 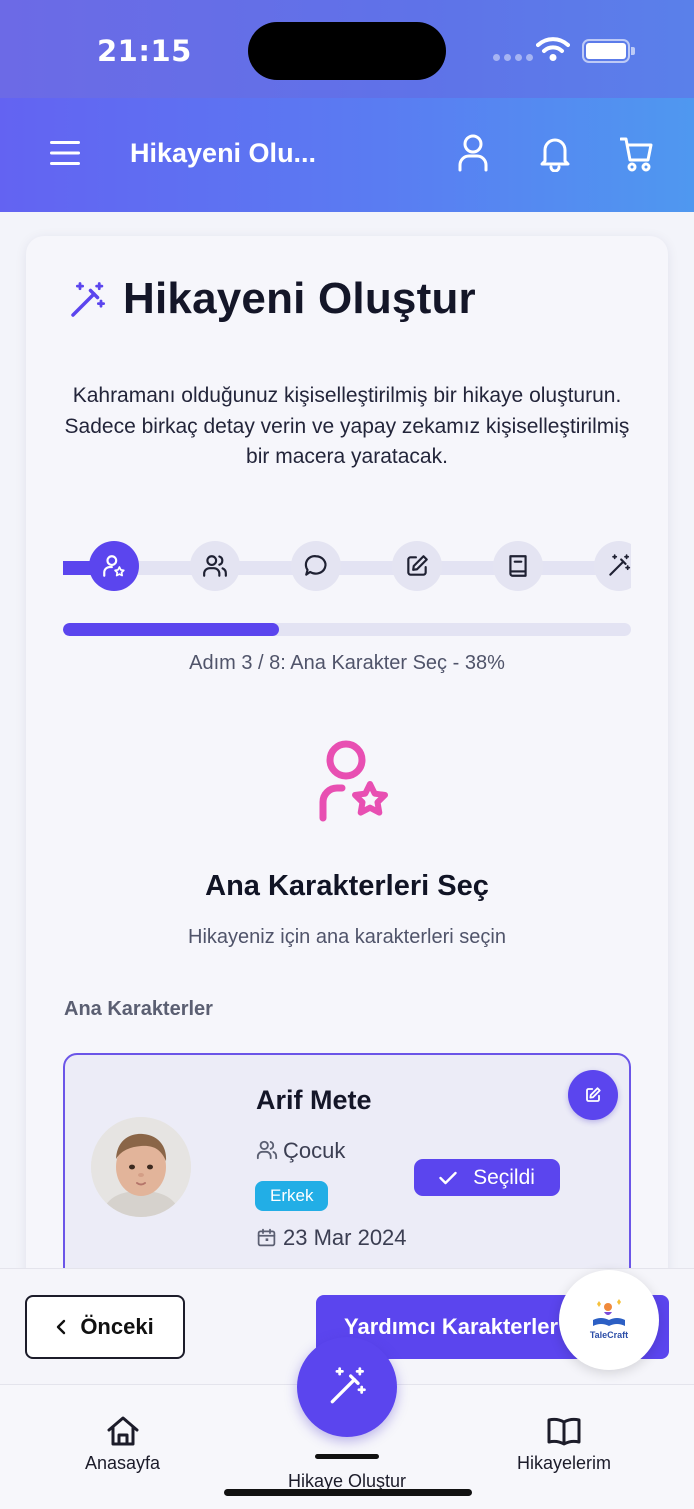 What do you see at coordinates (299, 298) in the screenshot?
I see `page-title: Hikayeni Oluştur` at bounding box center [299, 298].